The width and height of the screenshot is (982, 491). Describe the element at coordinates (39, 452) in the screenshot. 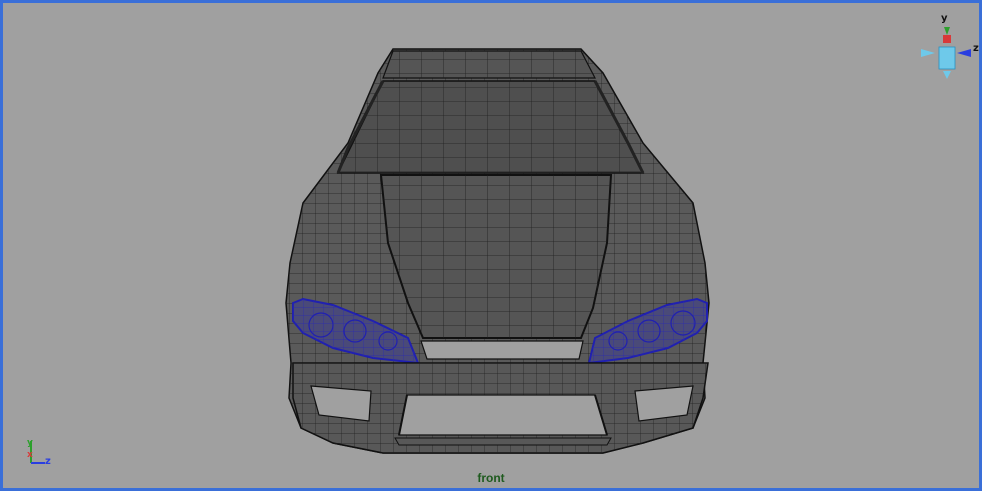

I see `axis-gizmo-icon: y x z` at that location.